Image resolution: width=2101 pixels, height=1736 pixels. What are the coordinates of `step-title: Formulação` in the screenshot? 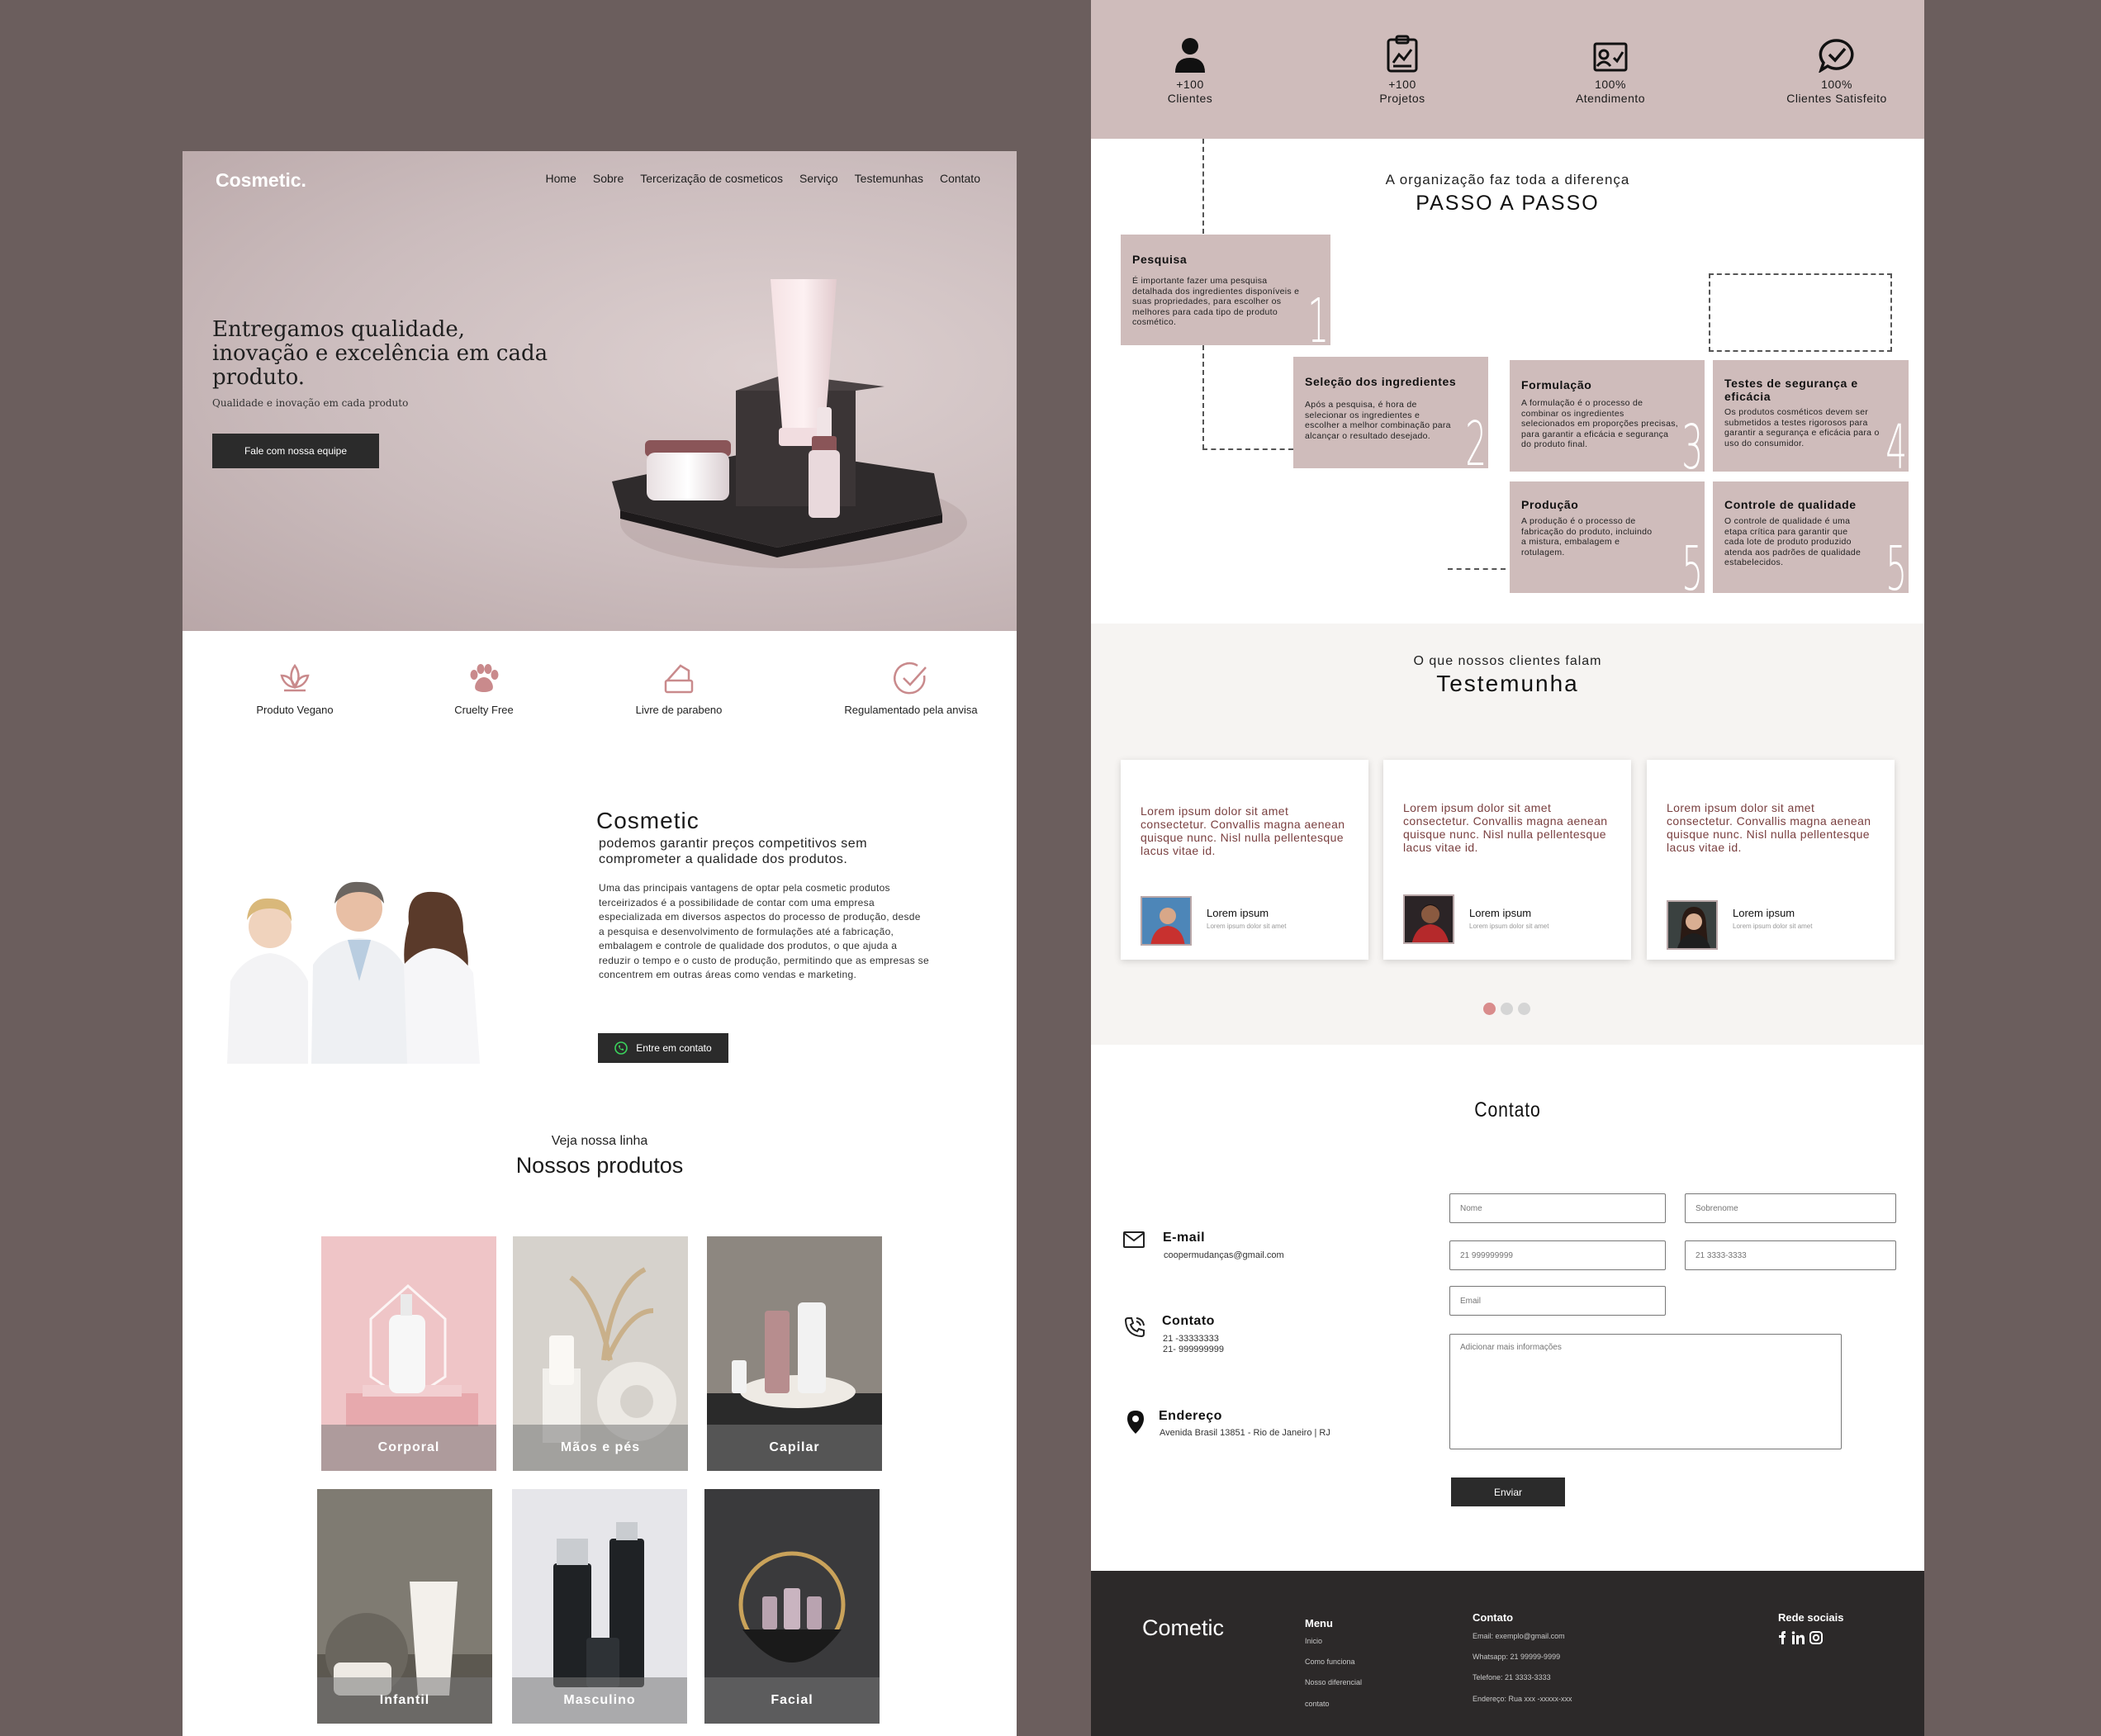 It's located at (1556, 384).